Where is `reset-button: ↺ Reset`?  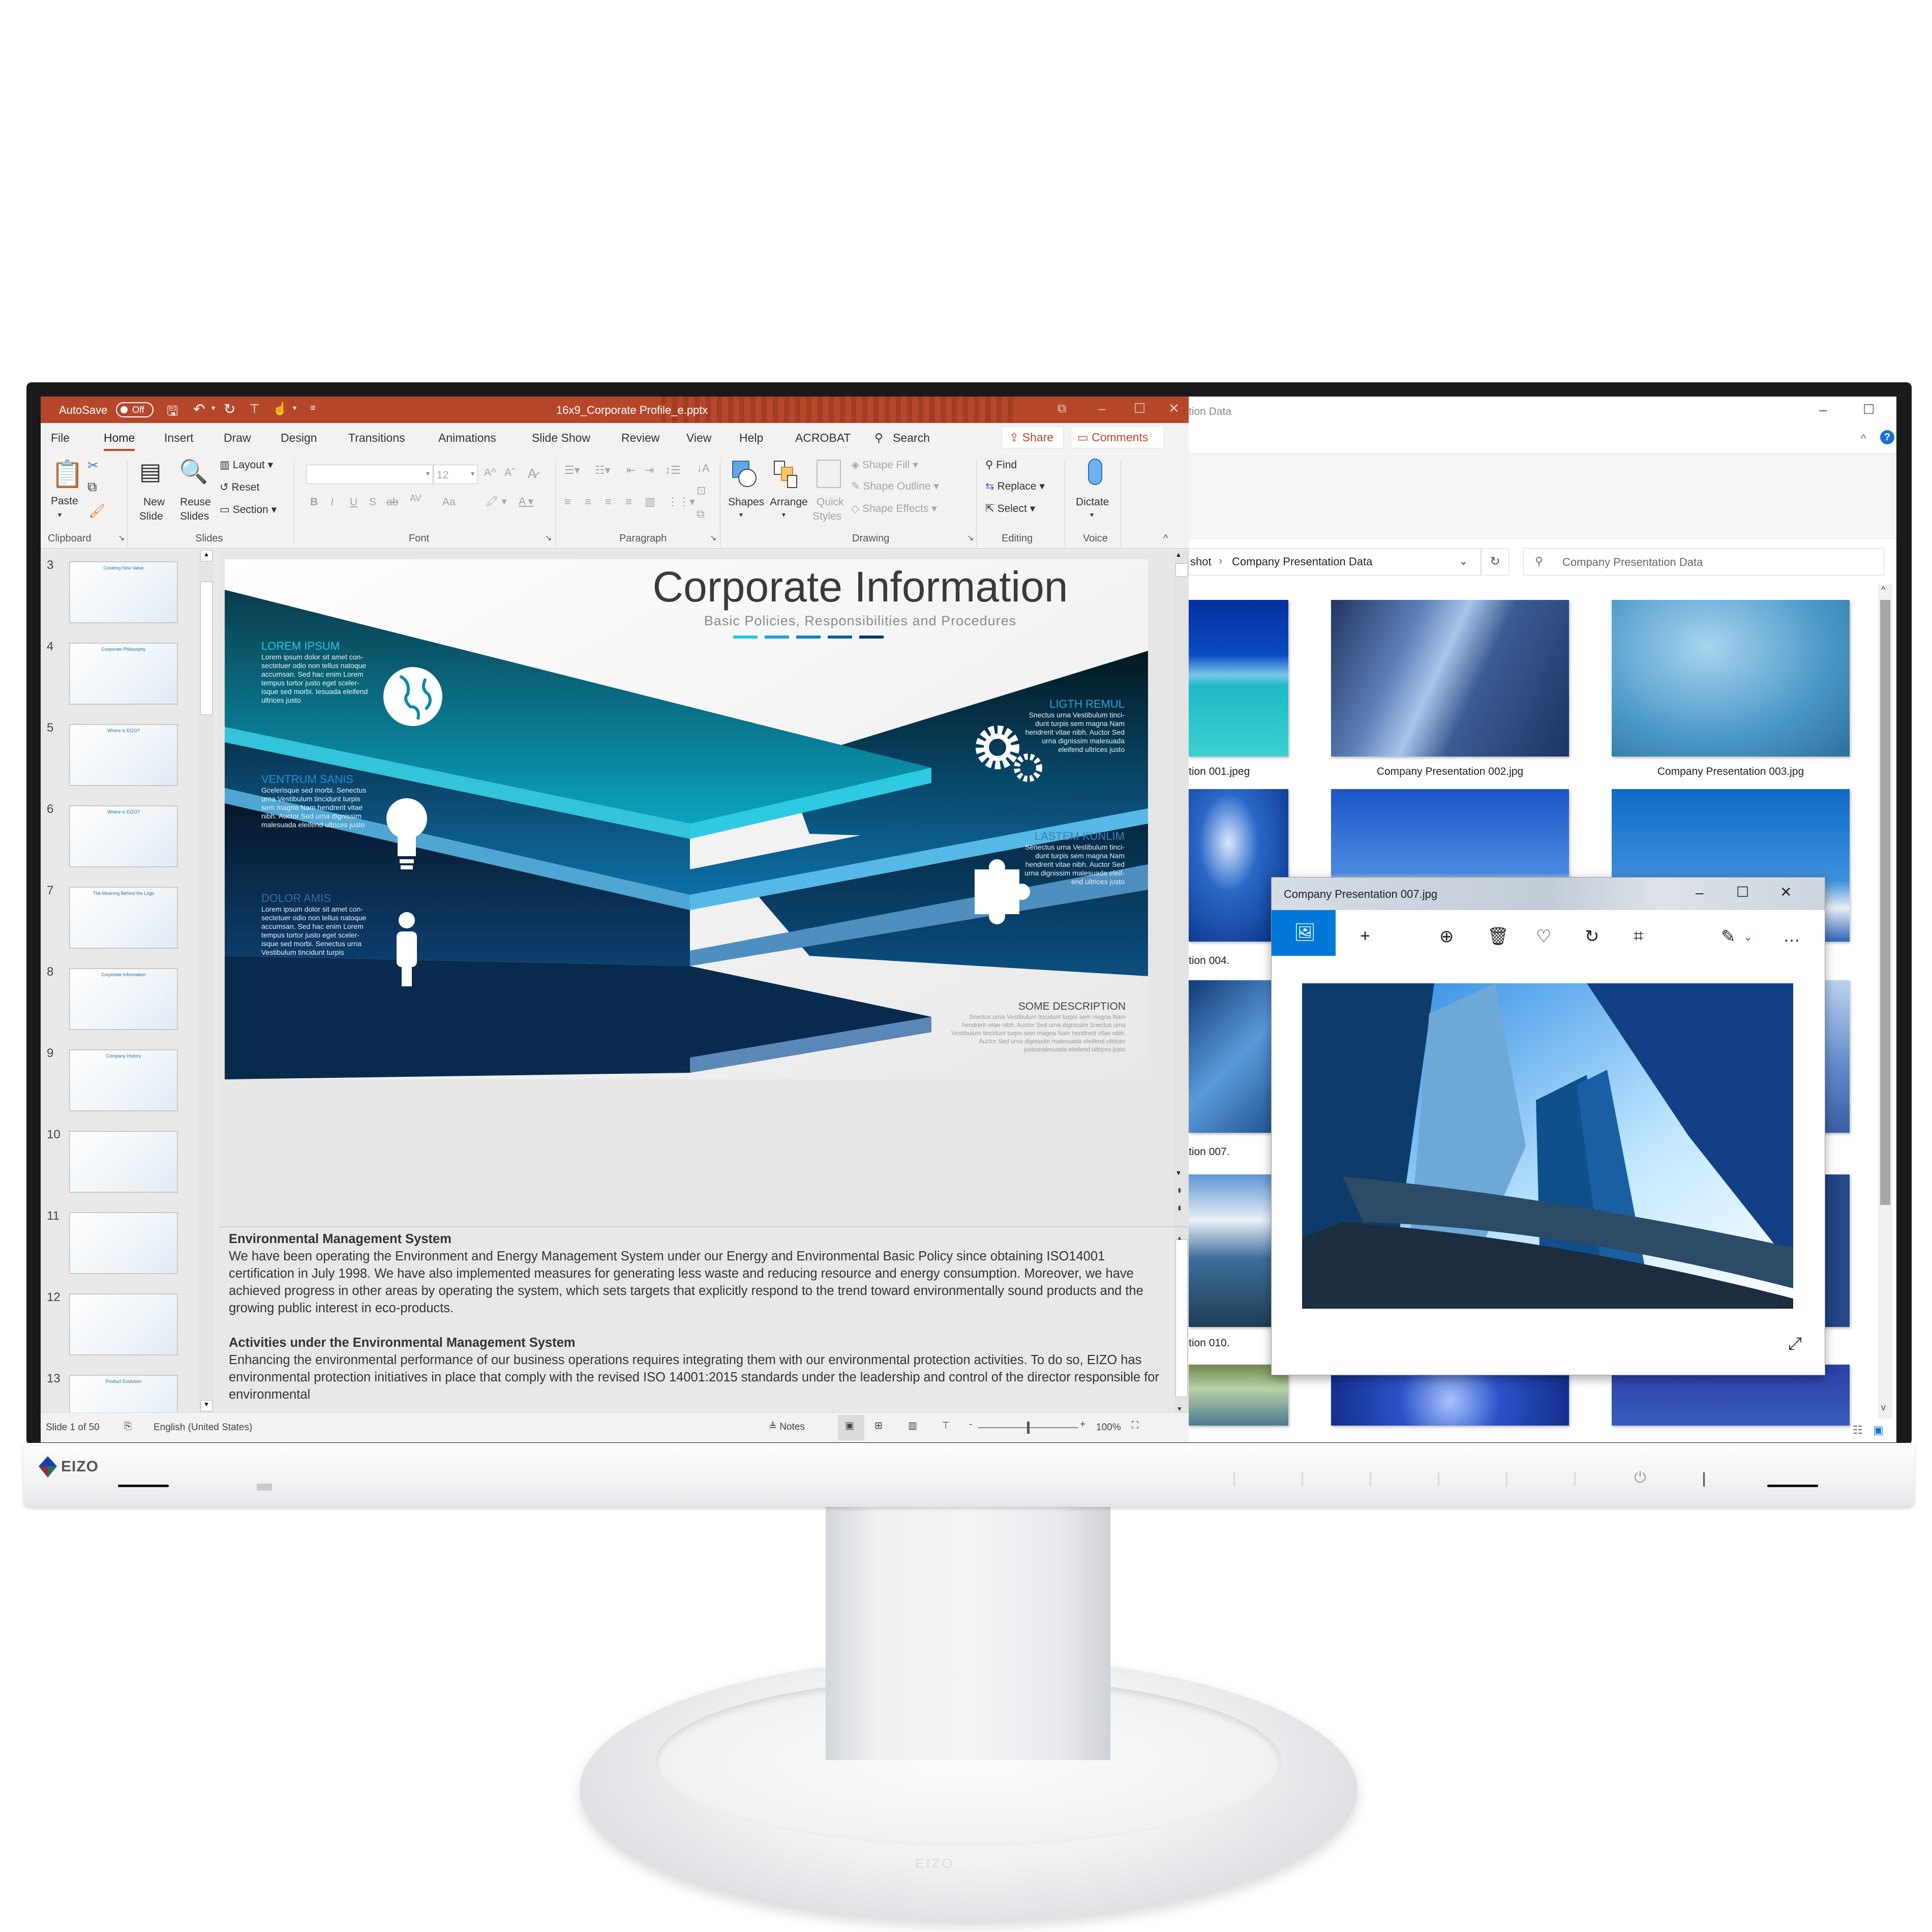 reset-button: ↺ Reset is located at coordinates (239, 487).